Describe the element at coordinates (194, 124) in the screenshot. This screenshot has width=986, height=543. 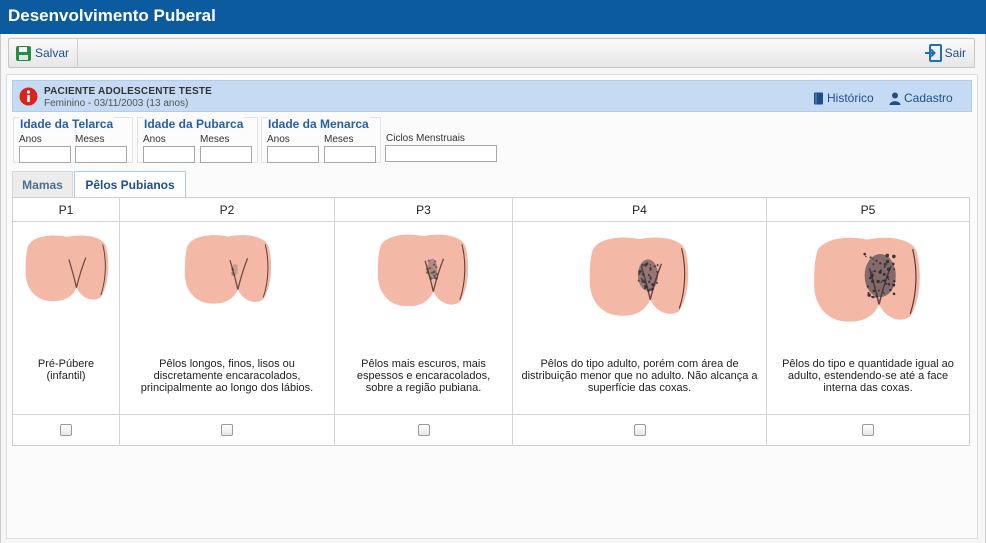
I see `pubarca-title: Idade da Pubarca` at that location.